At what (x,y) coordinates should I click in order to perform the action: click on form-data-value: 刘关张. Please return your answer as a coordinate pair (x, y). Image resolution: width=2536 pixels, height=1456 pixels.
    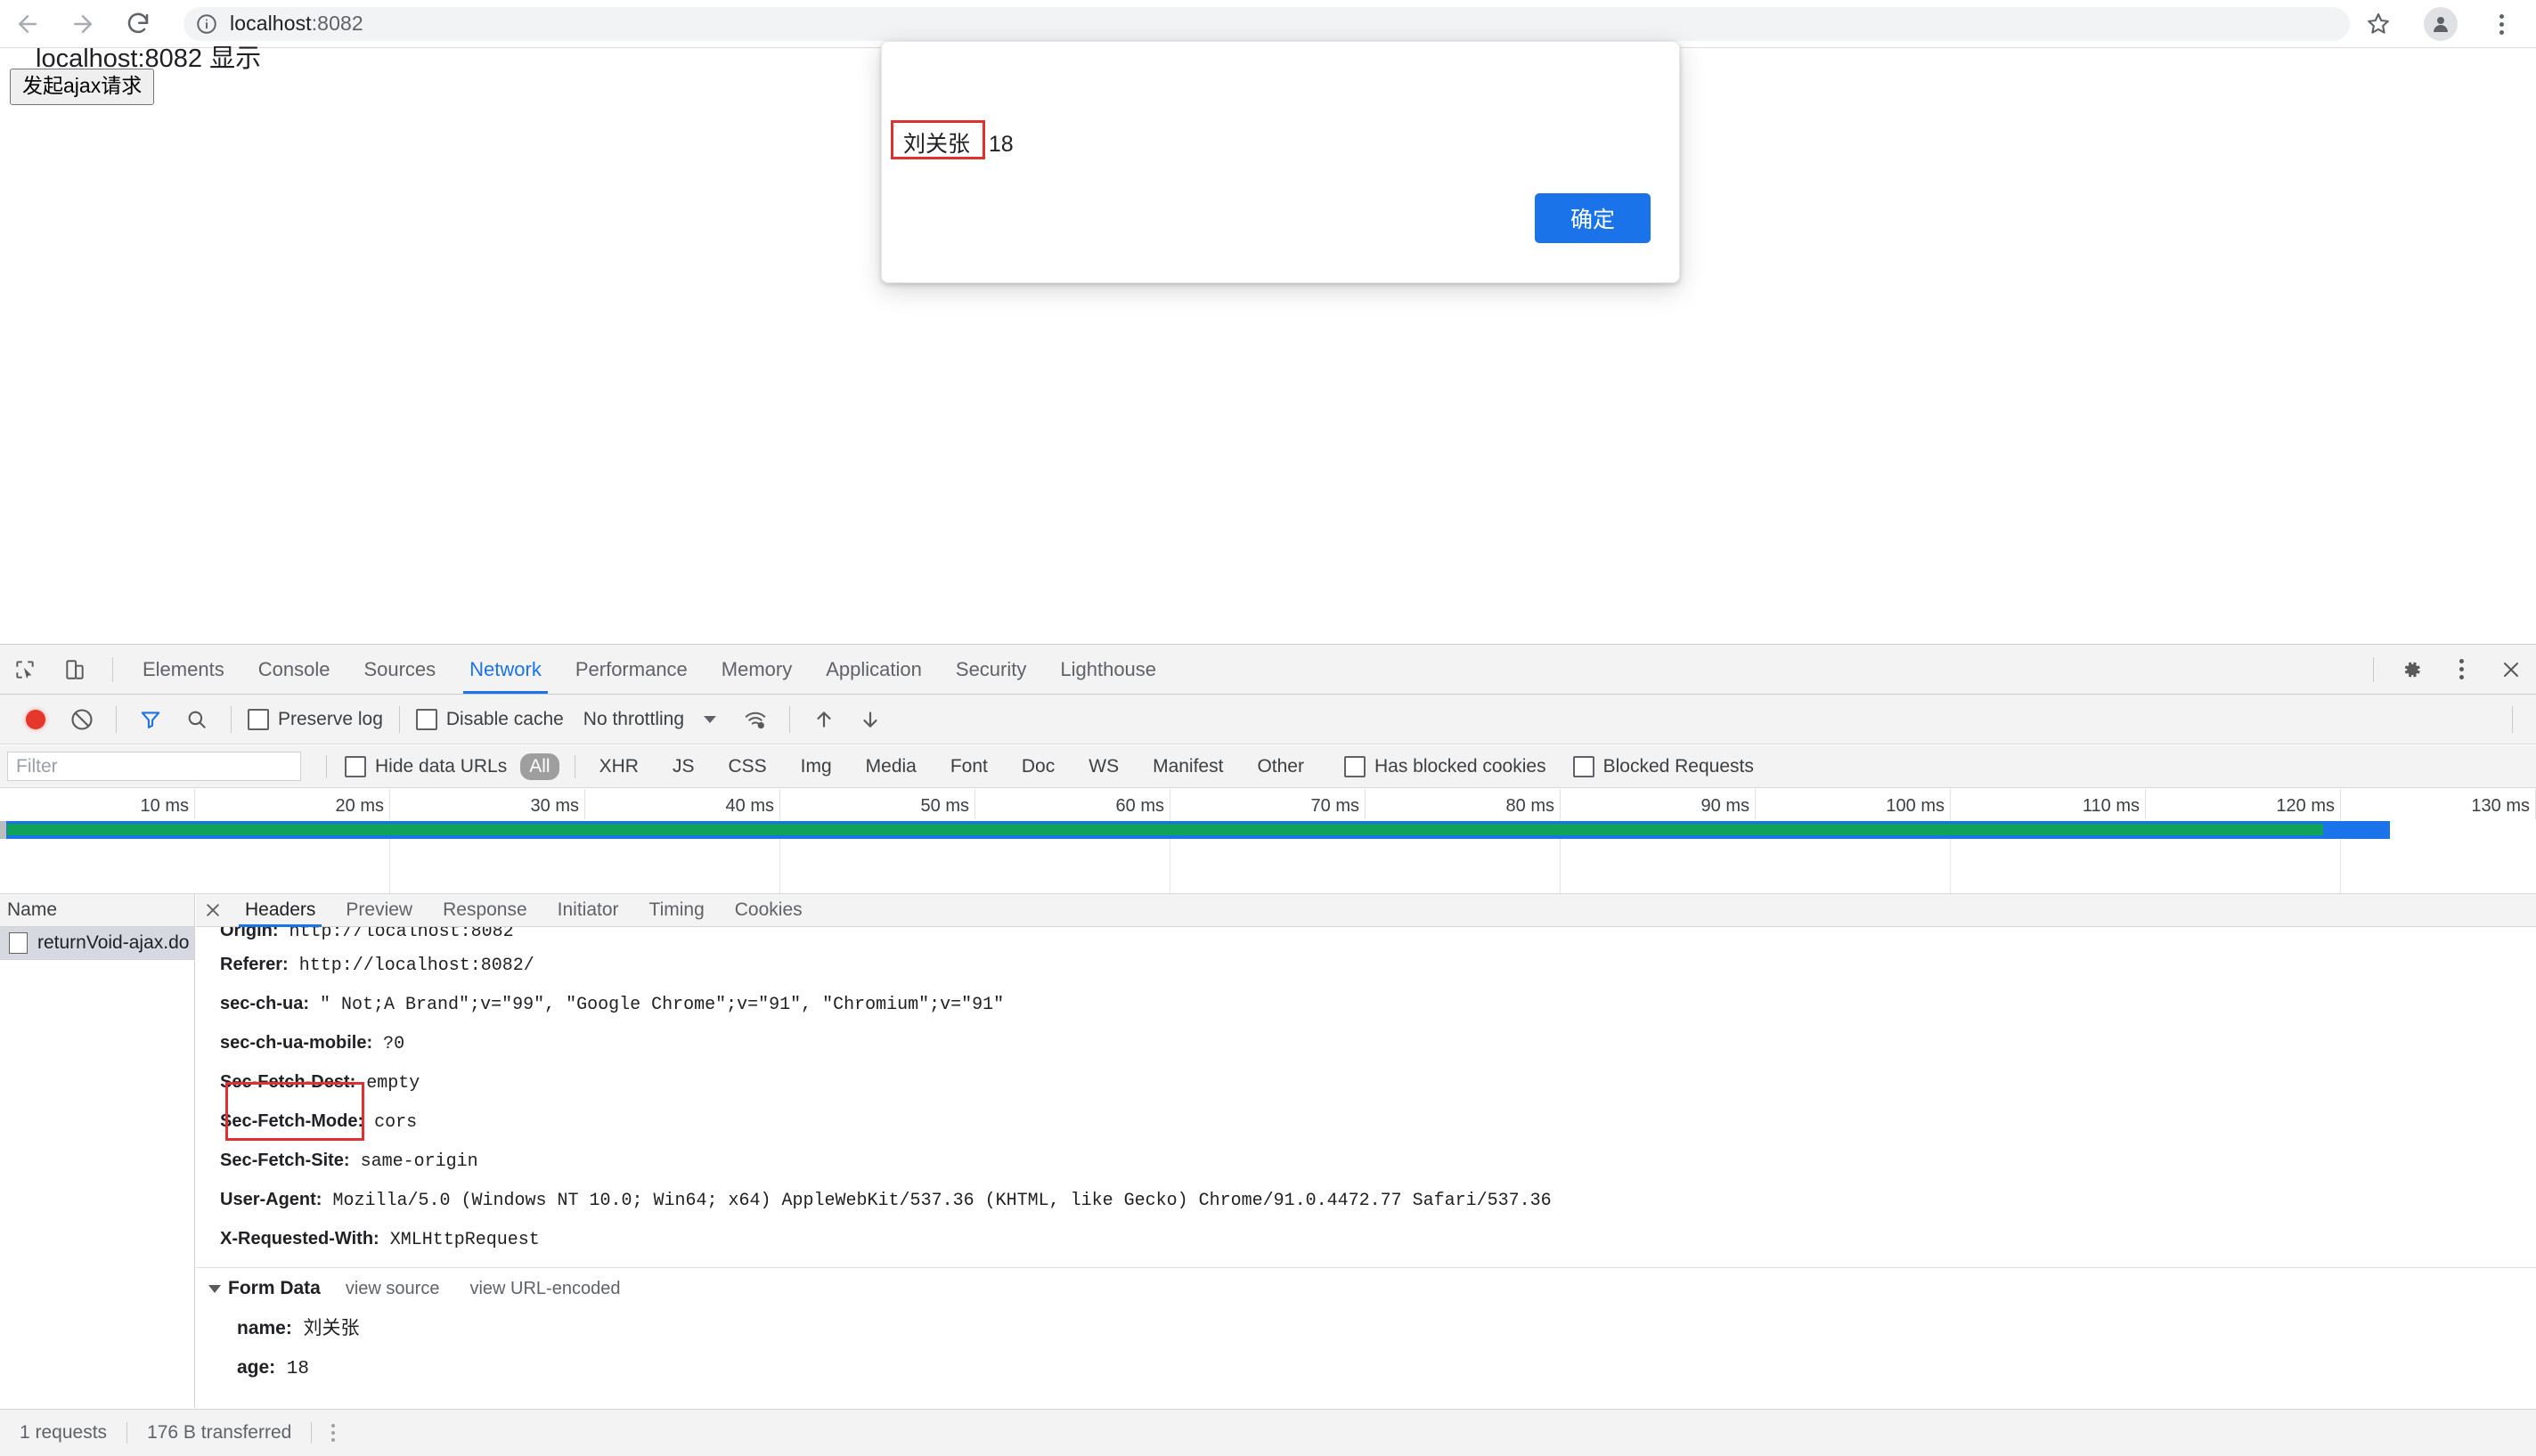
    Looking at the image, I should click on (331, 1328).